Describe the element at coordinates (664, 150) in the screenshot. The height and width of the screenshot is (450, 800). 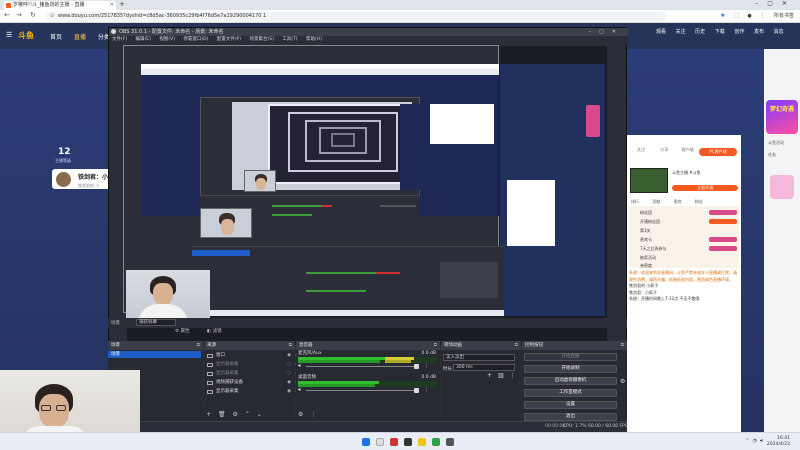
I see `room-share: 分享` at that location.